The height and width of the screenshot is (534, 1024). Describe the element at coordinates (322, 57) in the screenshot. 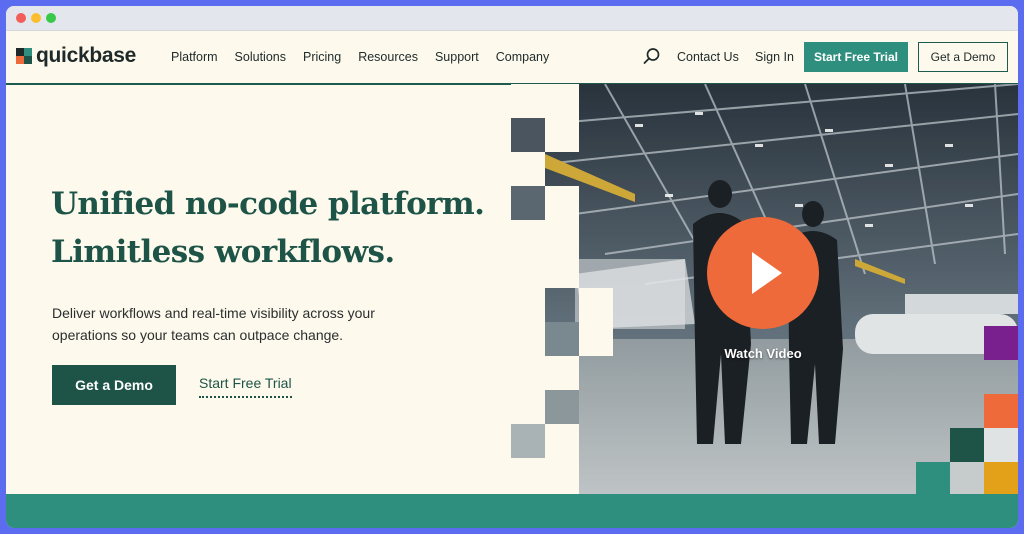

I see `nav-pricing: Pricing` at that location.